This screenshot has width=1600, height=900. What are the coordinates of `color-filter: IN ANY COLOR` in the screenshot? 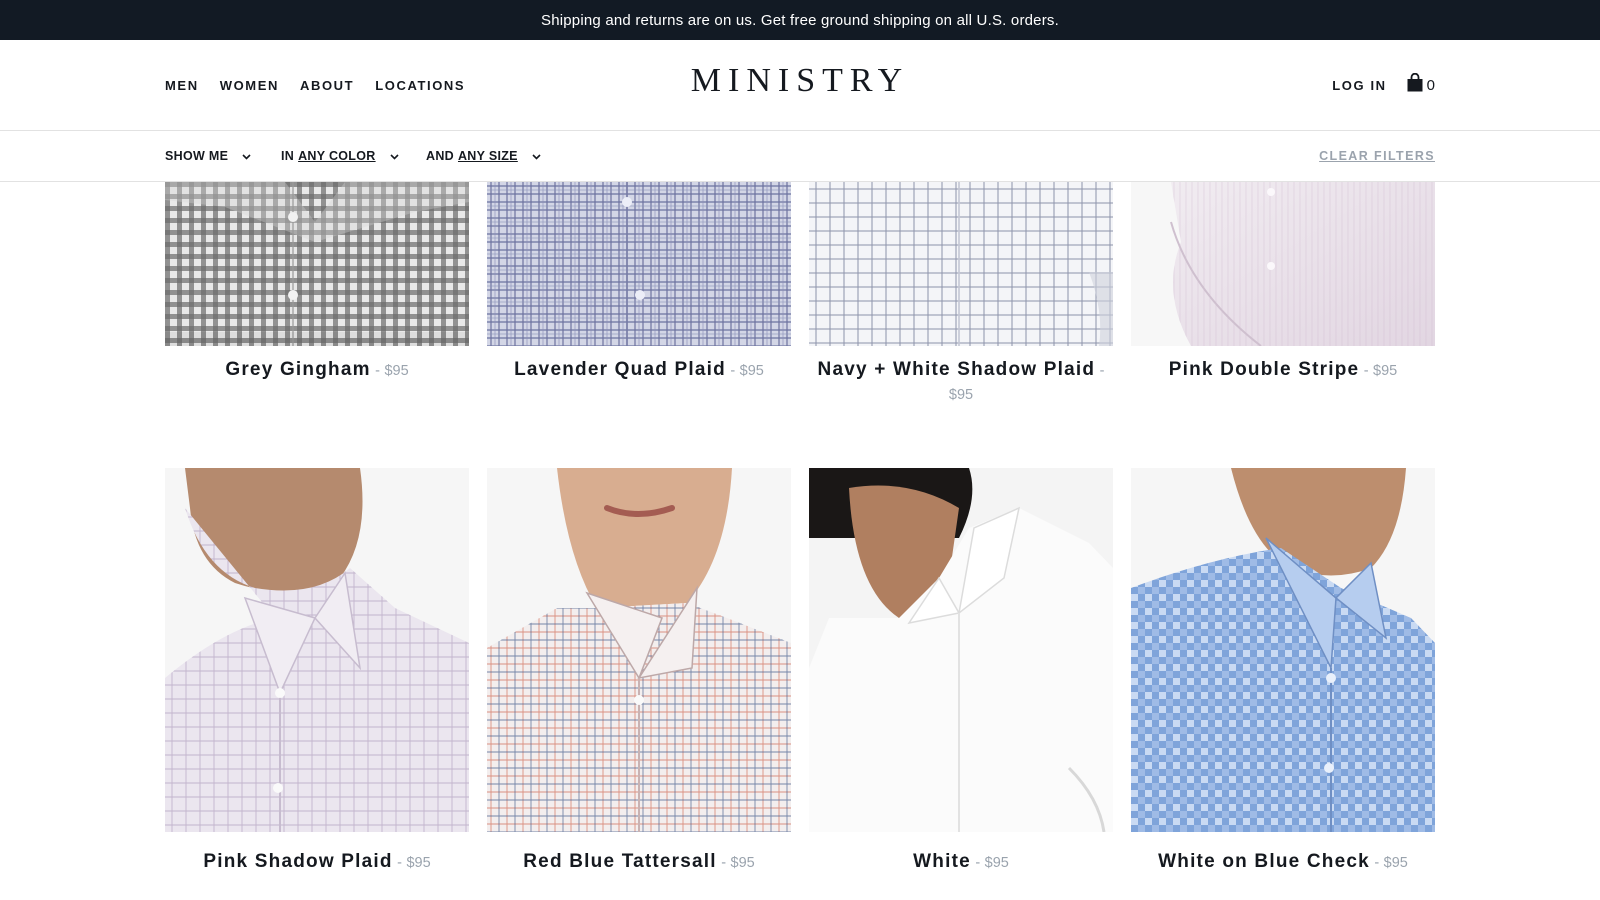 It's located at (340, 156).